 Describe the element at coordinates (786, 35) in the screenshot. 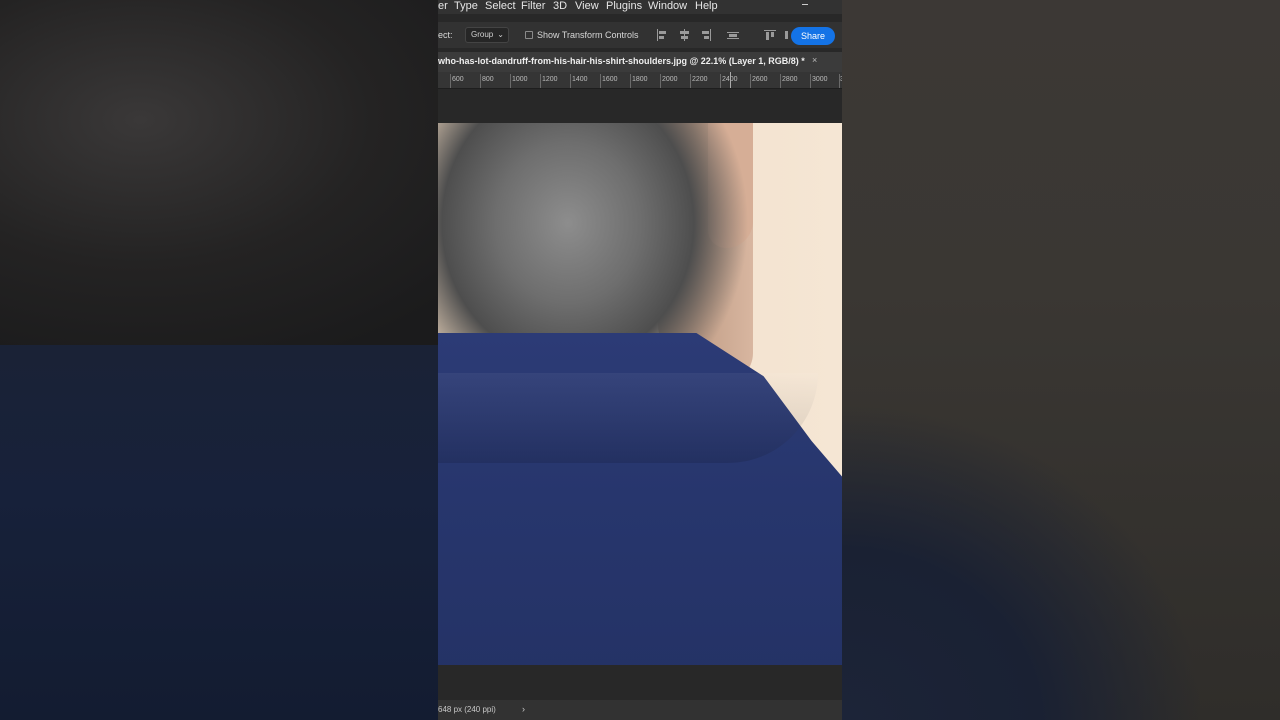

I see `align-middle-icon` at that location.